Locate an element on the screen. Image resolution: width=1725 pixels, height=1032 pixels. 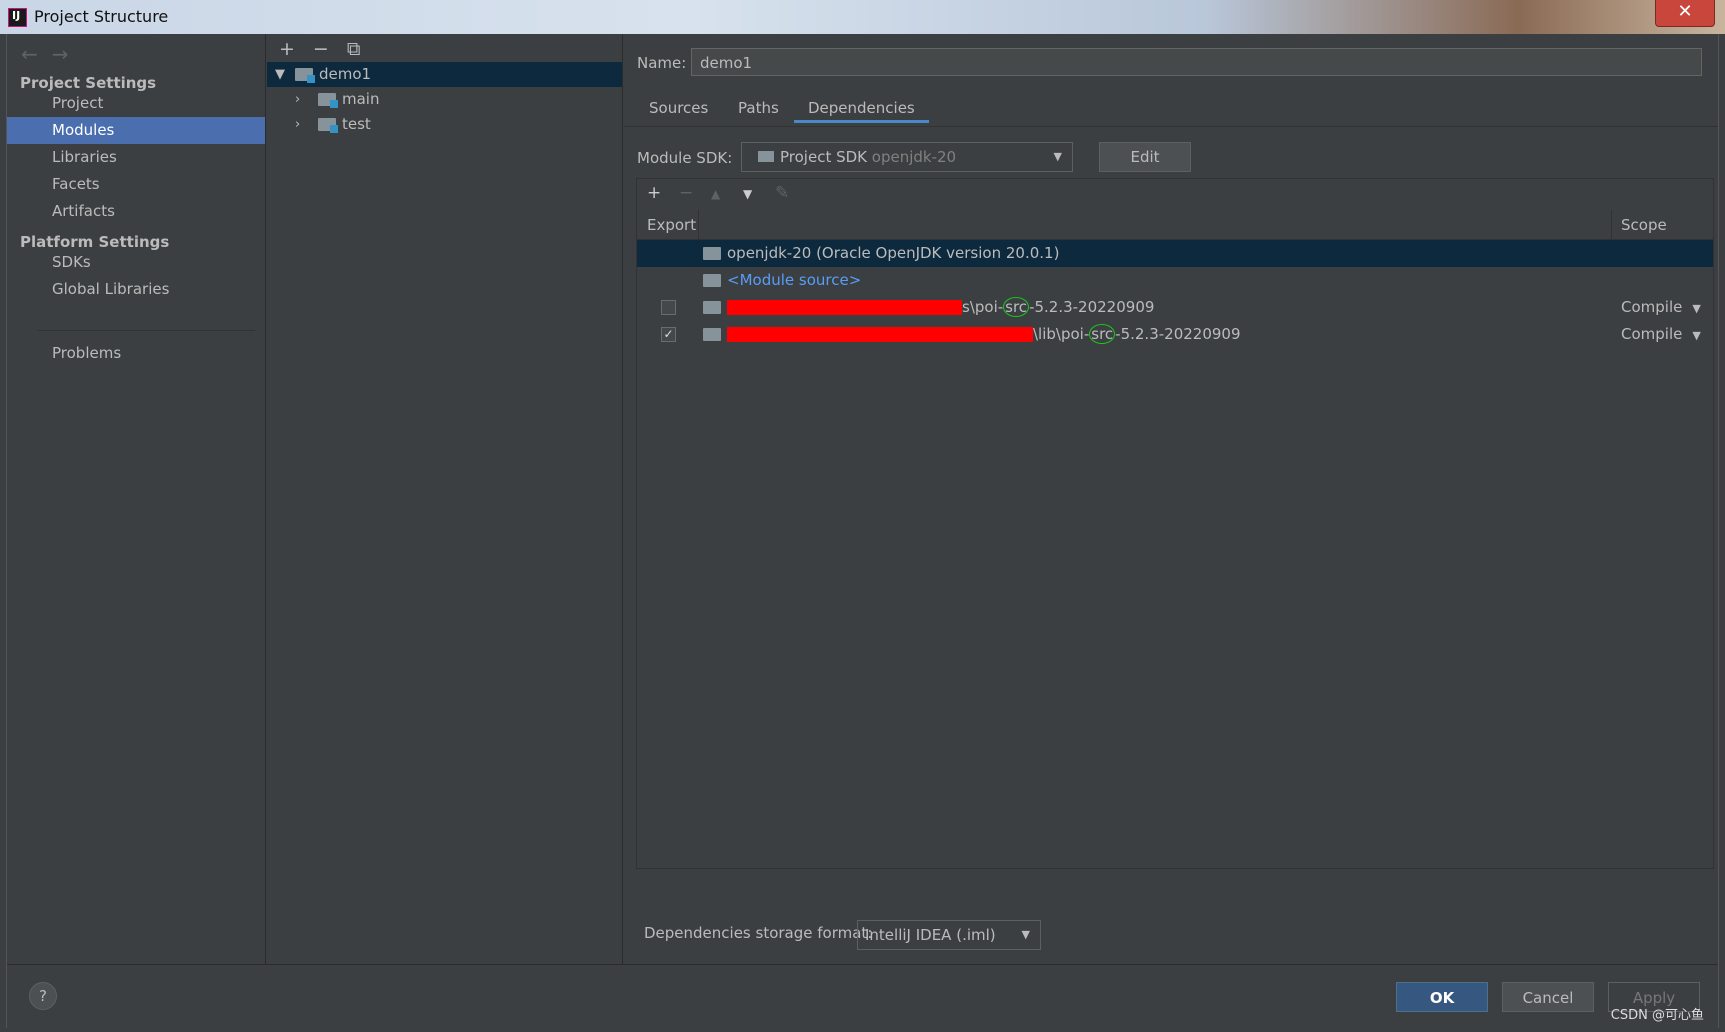
sidebar-item-project: Project is located at coordinates (136, 103).